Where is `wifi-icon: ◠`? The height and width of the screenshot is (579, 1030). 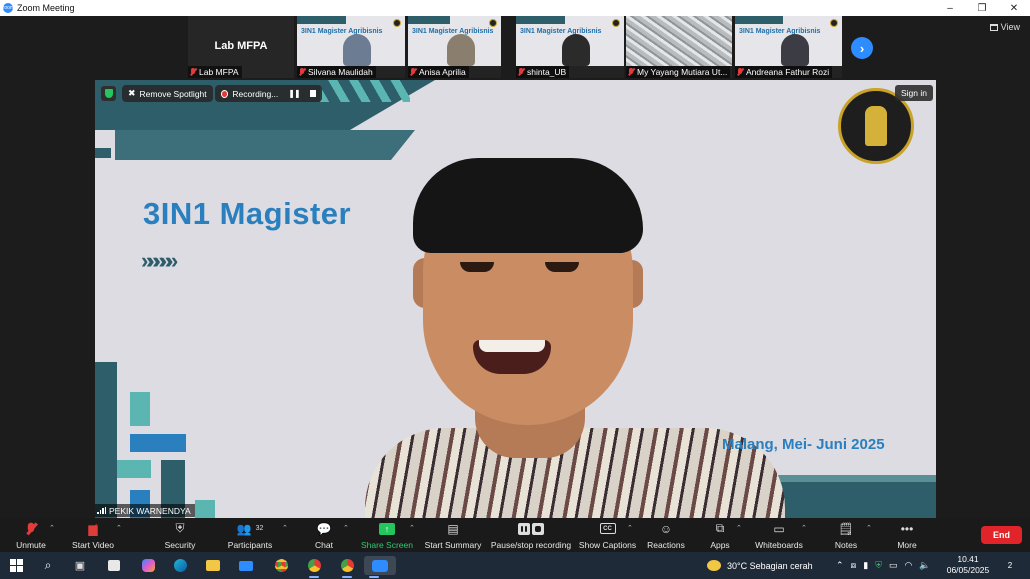 wifi-icon: ◠ is located at coordinates (909, 565).